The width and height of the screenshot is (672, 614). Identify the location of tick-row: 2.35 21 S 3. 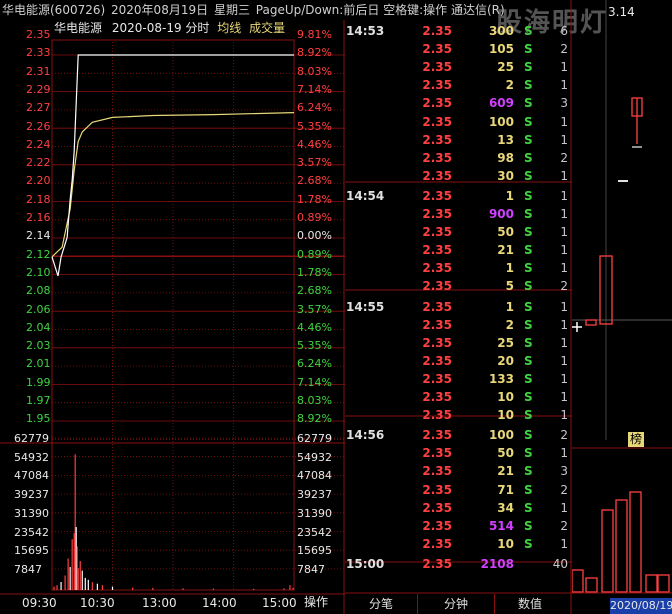
(286, 471).